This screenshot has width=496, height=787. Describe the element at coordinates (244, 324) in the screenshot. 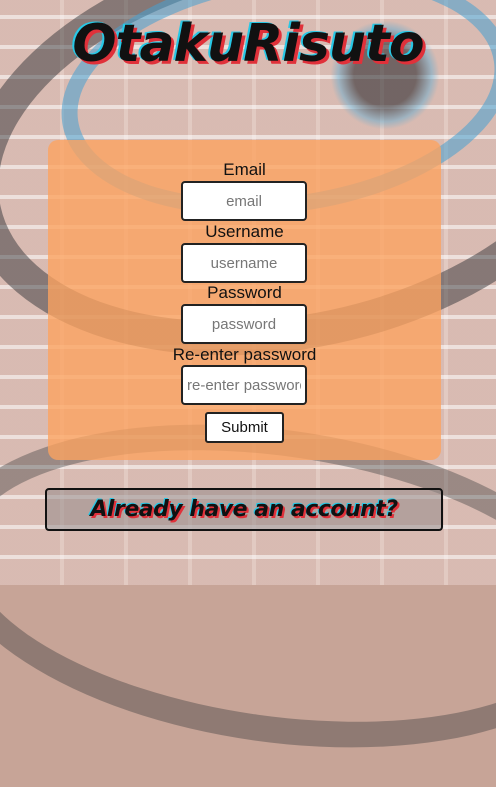

I see `password-field` at that location.